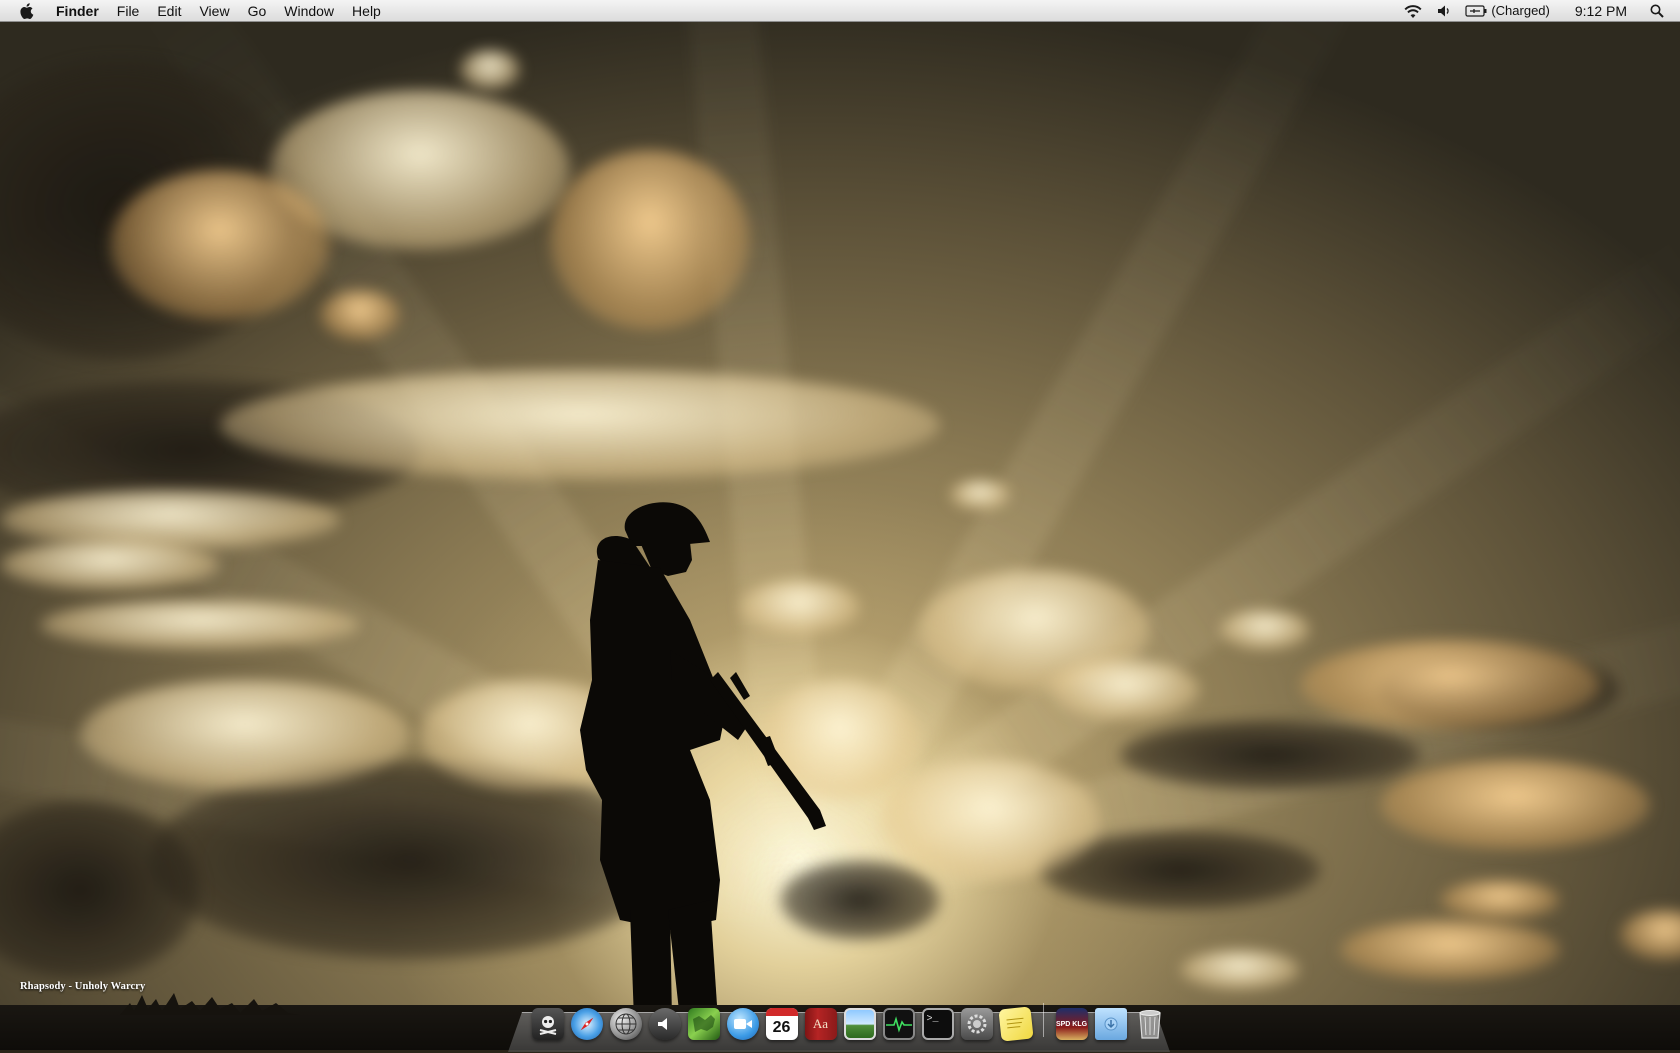  Describe the element at coordinates (257, 11) in the screenshot. I see `menu-go: Go` at that location.